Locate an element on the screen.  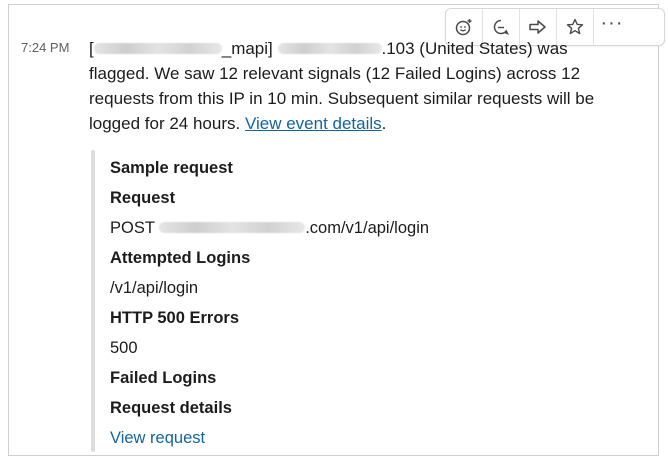
message-line-1: [_mapi] .103 (United States) was is located at coordinates (372, 48).